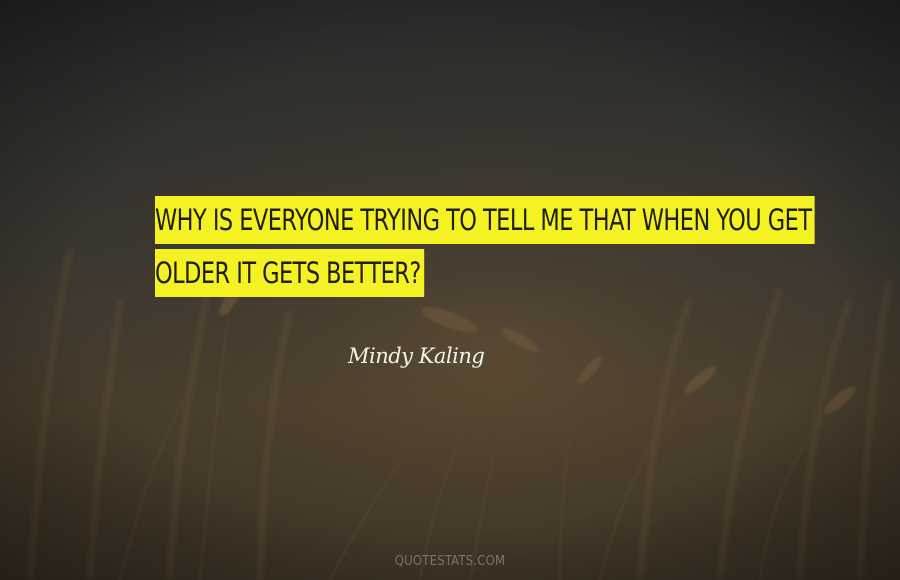 The width and height of the screenshot is (900, 580). What do you see at coordinates (455, 273) in the screenshot?
I see `quote-line-2: OLDER IT GETS BETTER?` at bounding box center [455, 273].